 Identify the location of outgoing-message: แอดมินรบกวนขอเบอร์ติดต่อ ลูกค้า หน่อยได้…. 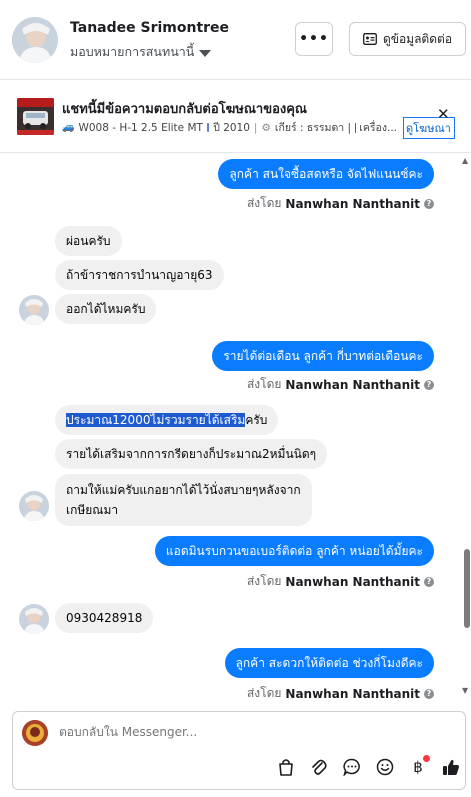
(294, 551).